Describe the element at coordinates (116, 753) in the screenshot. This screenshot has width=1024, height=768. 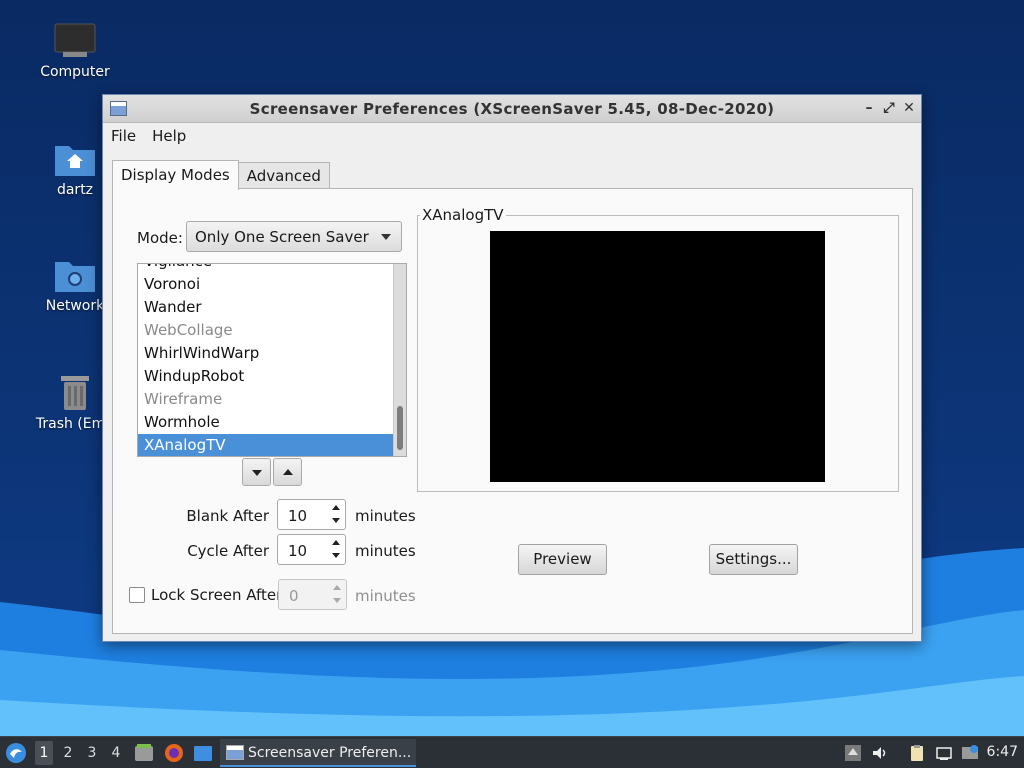
I see `workspace-4: 4` at that location.